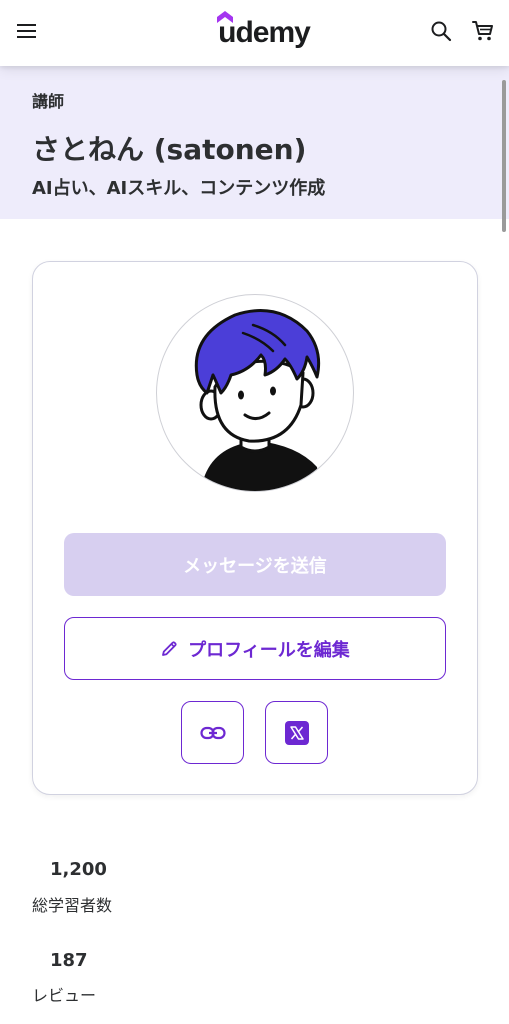 This screenshot has height=1024, width=509. I want to click on instructor-name: さとねん (satonen), so click(169, 149).